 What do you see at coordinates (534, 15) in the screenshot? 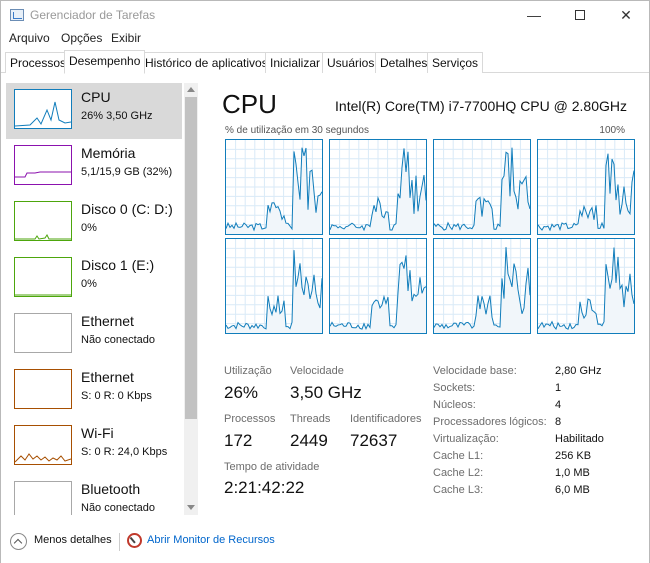
I see `minimize-button: —` at bounding box center [534, 15].